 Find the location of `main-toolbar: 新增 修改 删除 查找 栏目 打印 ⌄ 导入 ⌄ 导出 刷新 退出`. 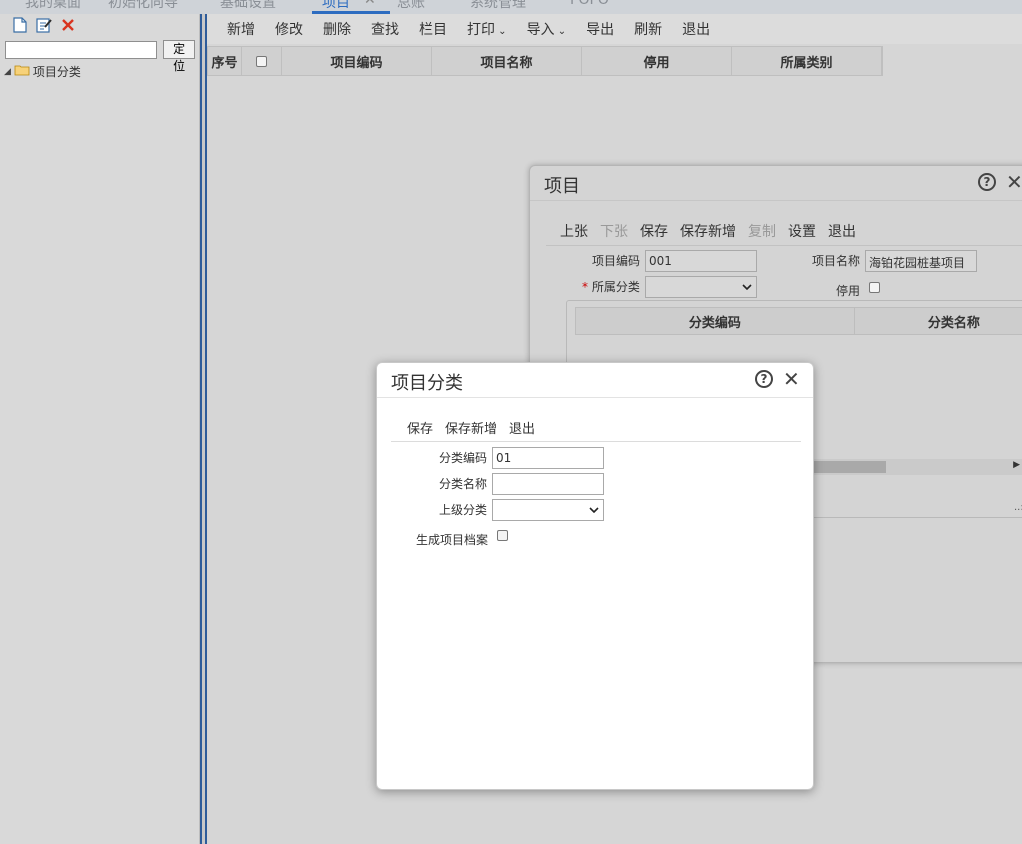

main-toolbar: 新增 修改 删除 查找 栏目 打印 ⌄ 导入 ⌄ 导出 刷新 退出 is located at coordinates (614, 29).